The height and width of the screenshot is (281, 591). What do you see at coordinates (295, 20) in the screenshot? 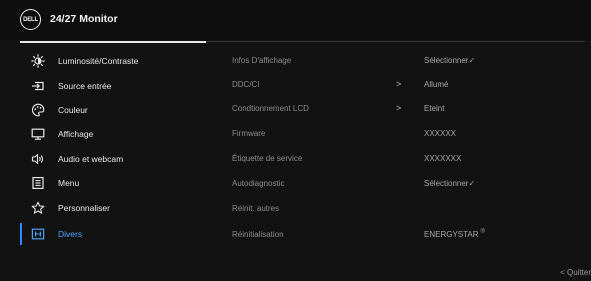
I see `osd-header: DELL 24/27 Monitor` at bounding box center [295, 20].